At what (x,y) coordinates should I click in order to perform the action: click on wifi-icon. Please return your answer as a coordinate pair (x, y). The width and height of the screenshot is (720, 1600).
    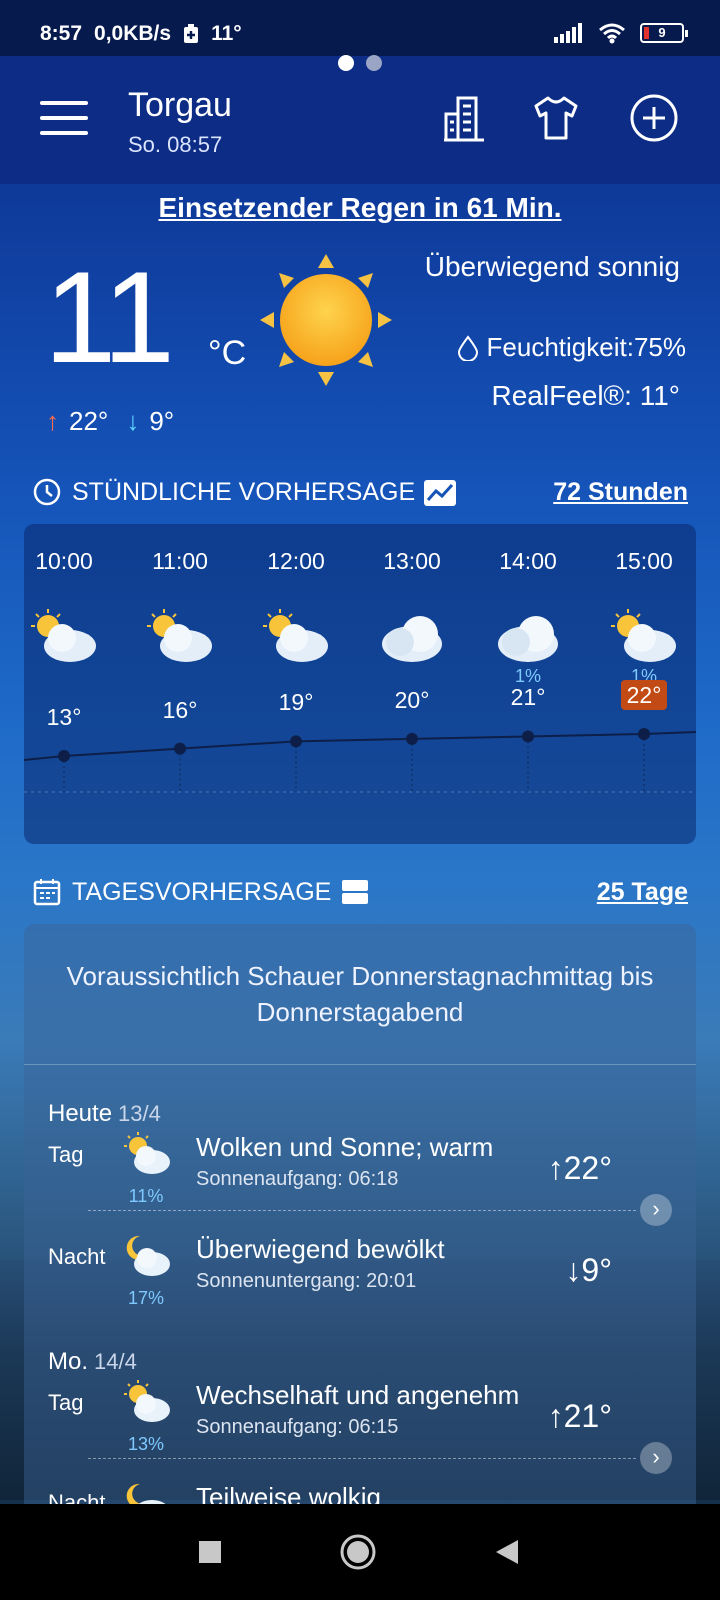
    Looking at the image, I should click on (612, 33).